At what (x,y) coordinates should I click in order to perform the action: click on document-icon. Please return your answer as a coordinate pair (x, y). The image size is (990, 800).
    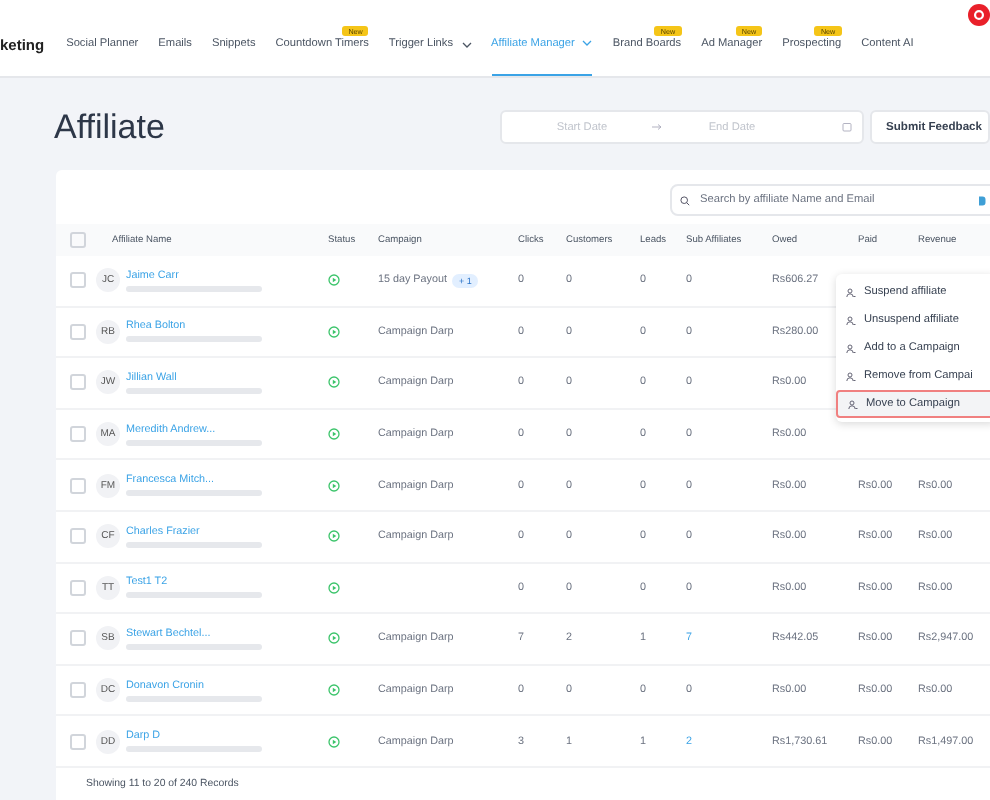
    Looking at the image, I should click on (982, 200).